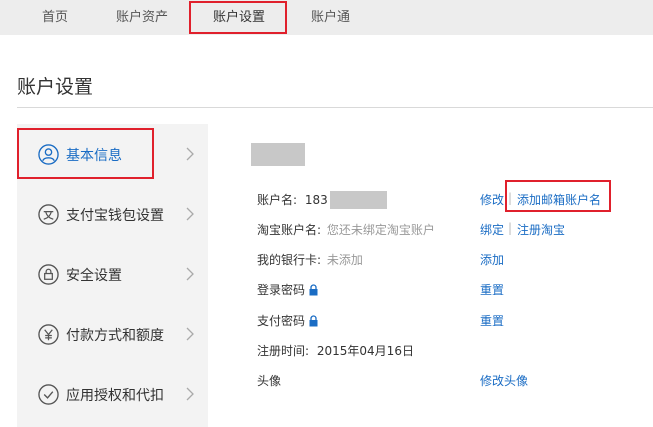  I want to click on taobao-account-label: 淘宝账户名:, so click(289, 230).